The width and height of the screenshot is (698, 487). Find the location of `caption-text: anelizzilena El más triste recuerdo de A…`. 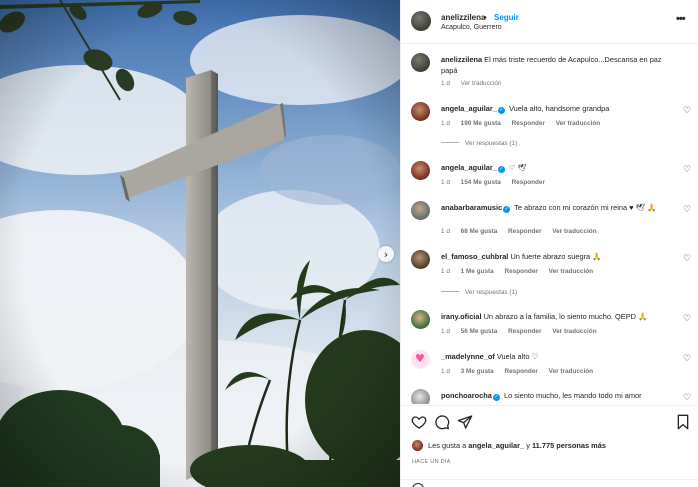

caption-text: anelizzilena El más triste recuerdo de A… is located at coordinates (559, 65).